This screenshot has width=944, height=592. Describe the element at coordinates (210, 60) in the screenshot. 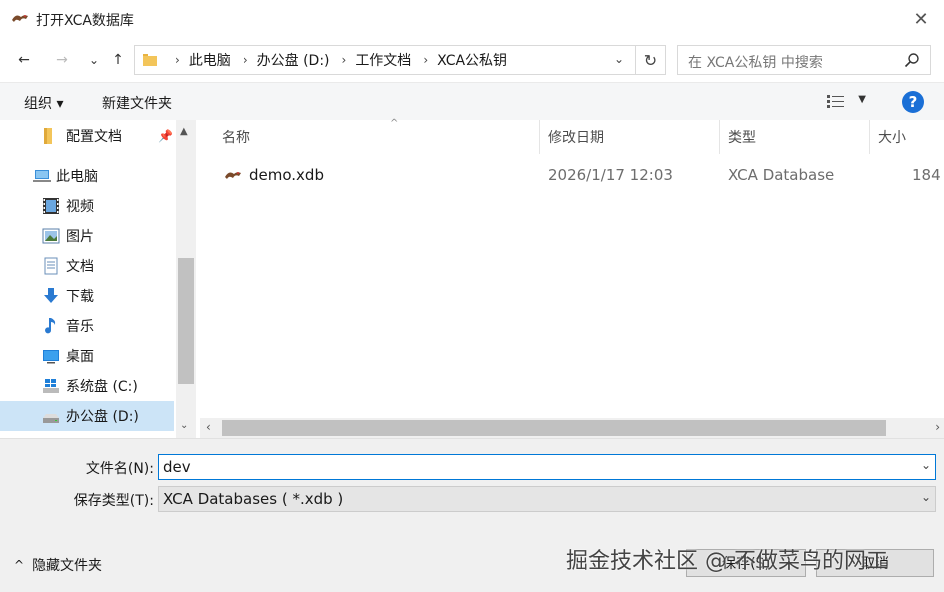

I see `breadcrumb-this-pc: 此电脑` at that location.